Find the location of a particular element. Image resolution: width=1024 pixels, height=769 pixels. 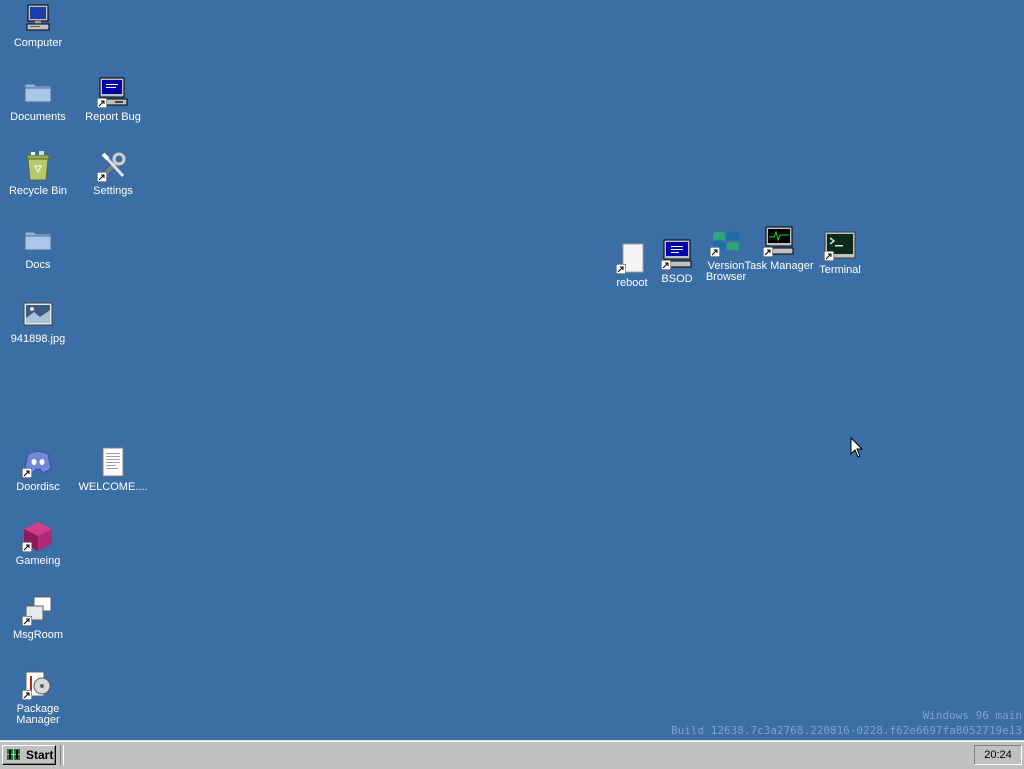

desktop-icon-label: 941898.jpg is located at coordinates (38, 339).